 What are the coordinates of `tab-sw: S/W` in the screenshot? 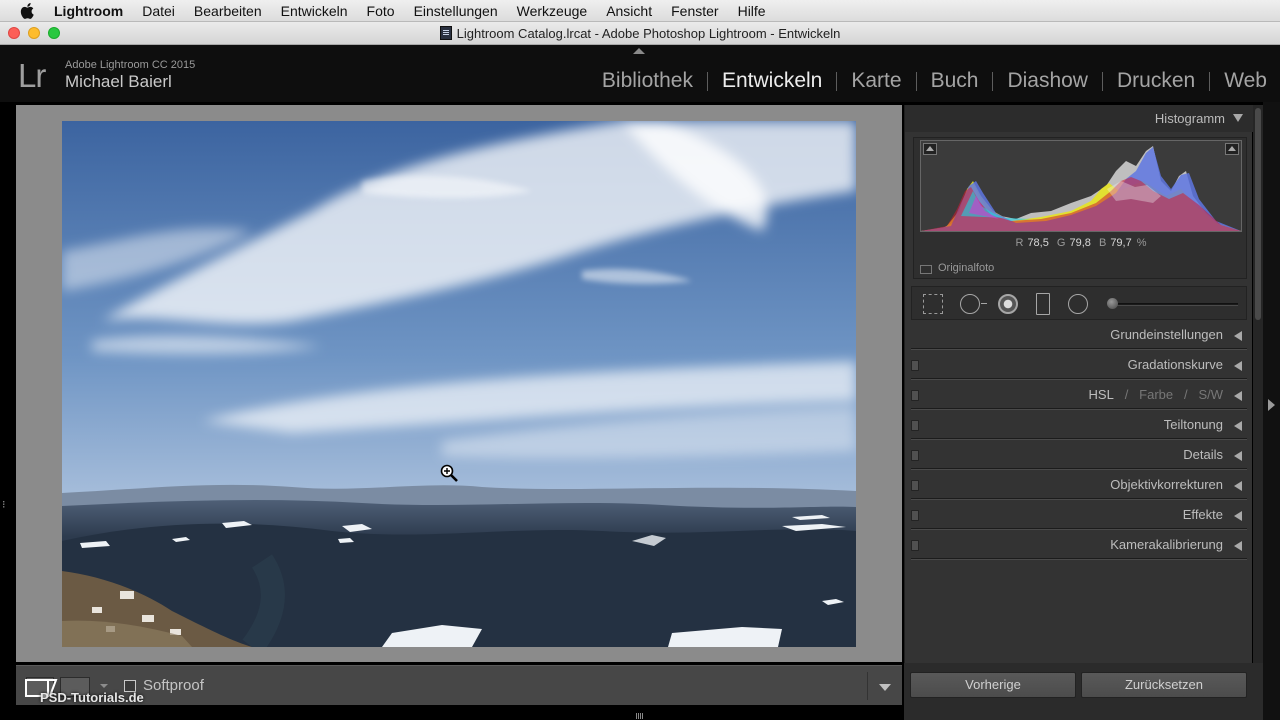 It's located at (1210, 394).